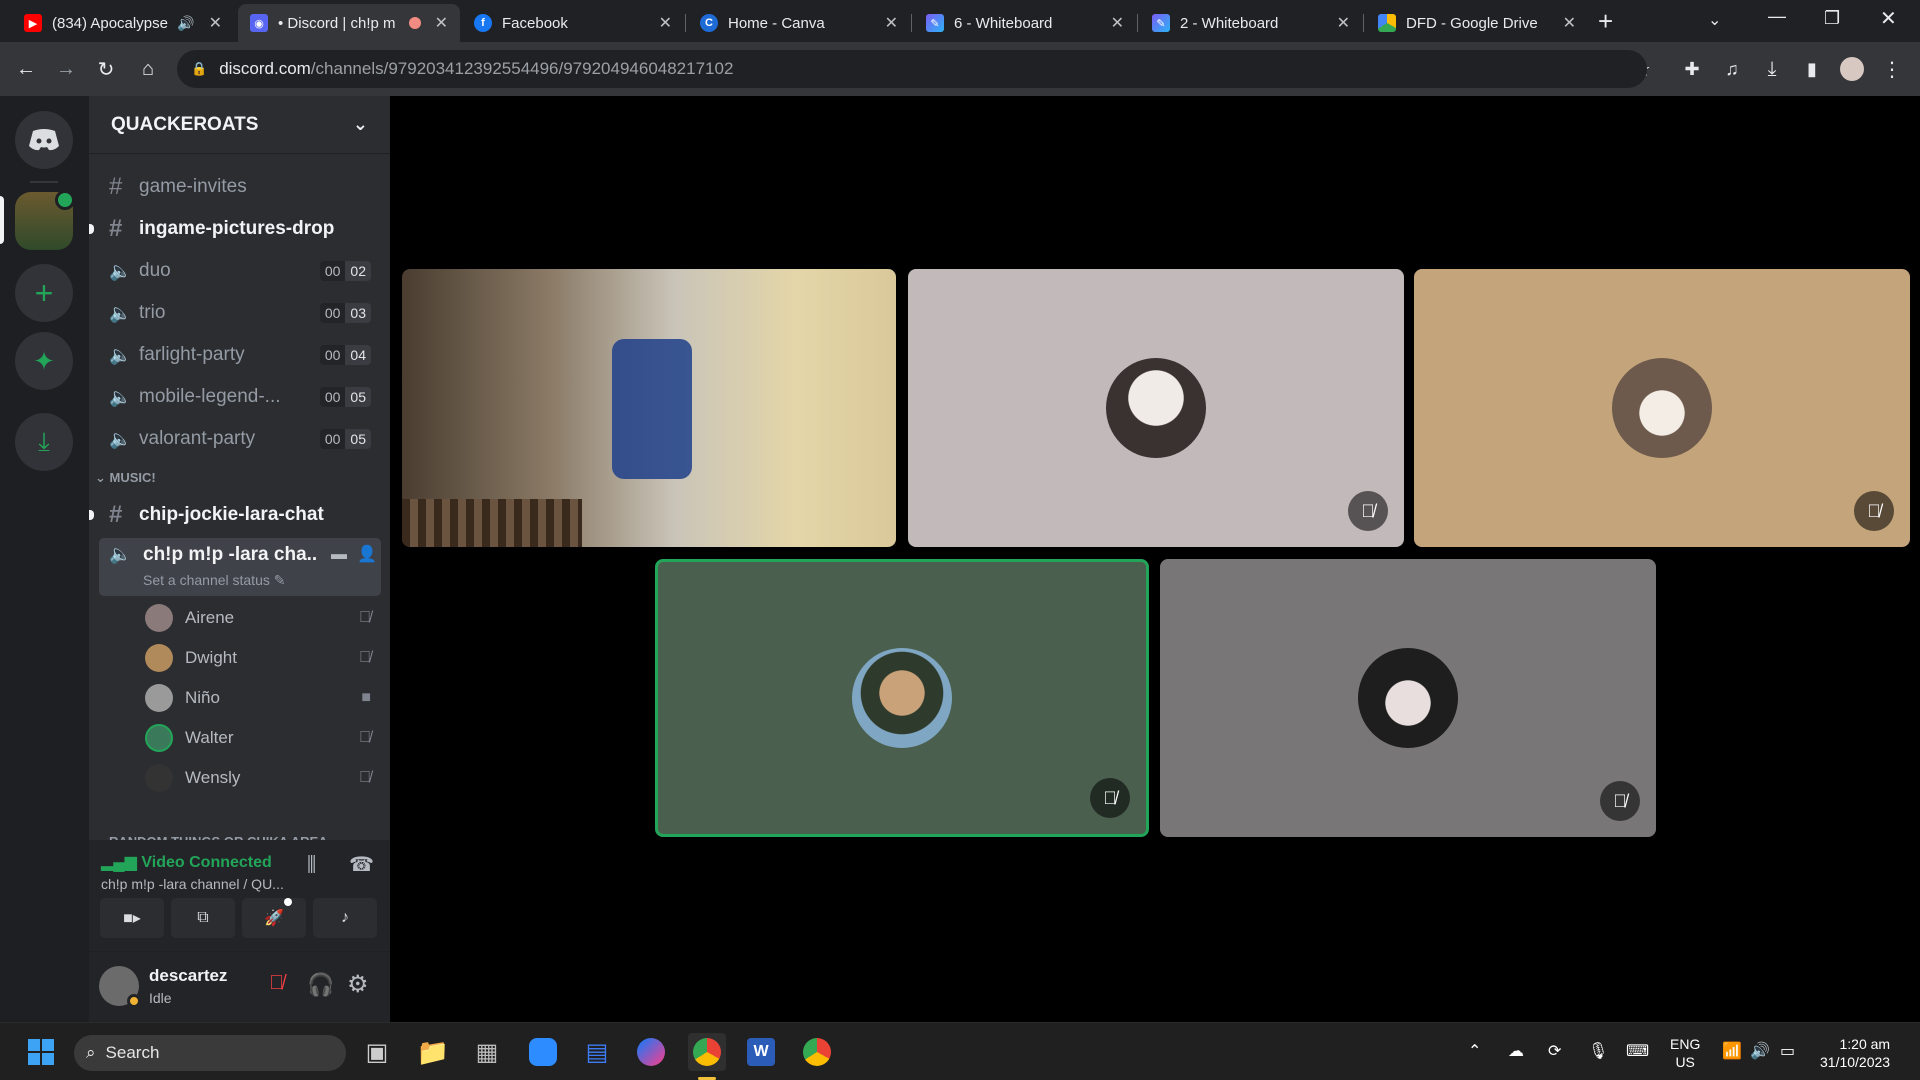 The width and height of the screenshot is (1920, 1080). I want to click on explore-servers-icon: ✦, so click(44, 361).